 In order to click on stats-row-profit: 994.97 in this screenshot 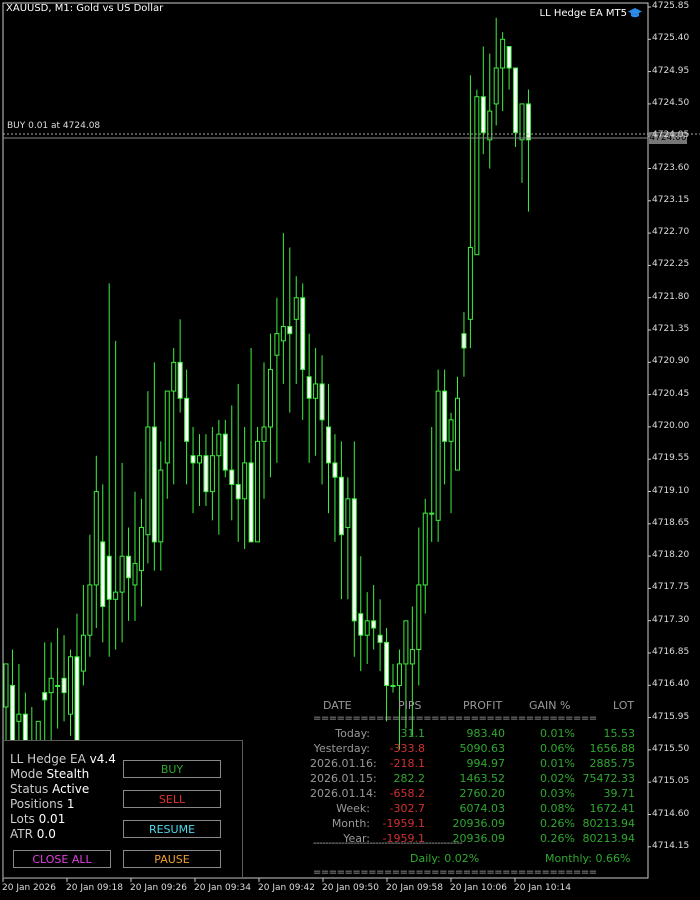, I will do `click(486, 763)`.